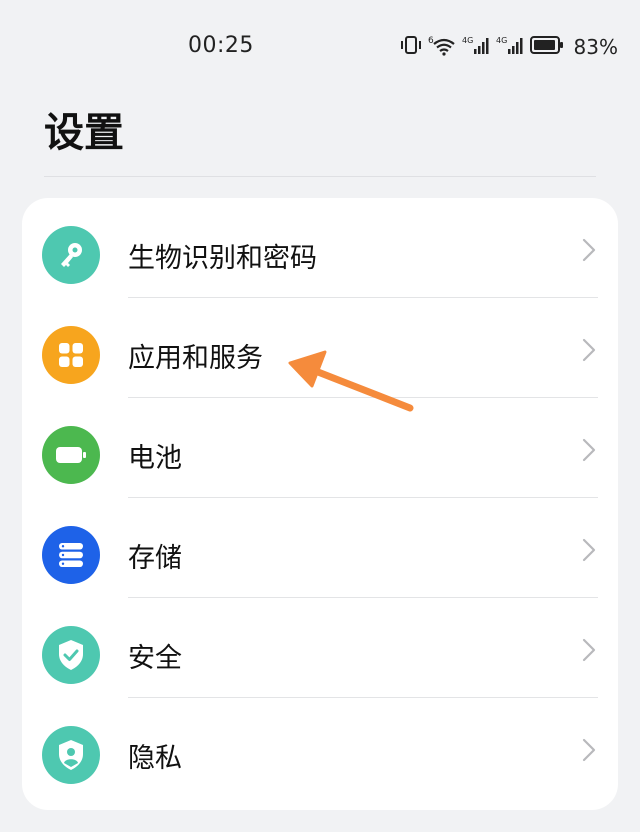  What do you see at coordinates (320, 648) in the screenshot?
I see `settings-item-security: 安全` at bounding box center [320, 648].